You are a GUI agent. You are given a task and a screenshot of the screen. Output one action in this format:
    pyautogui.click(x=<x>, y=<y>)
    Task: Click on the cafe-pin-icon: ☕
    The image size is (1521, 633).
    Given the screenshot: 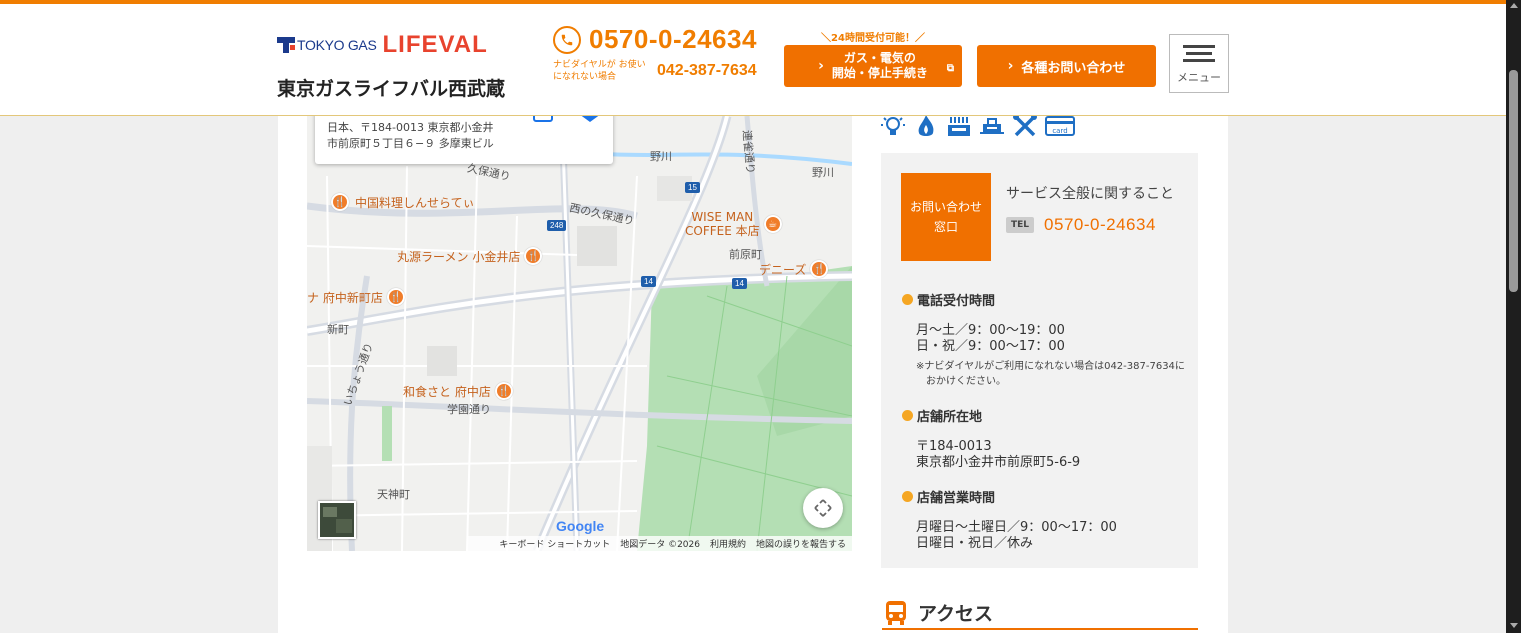 What is the action you would take?
    pyautogui.click(x=772, y=224)
    